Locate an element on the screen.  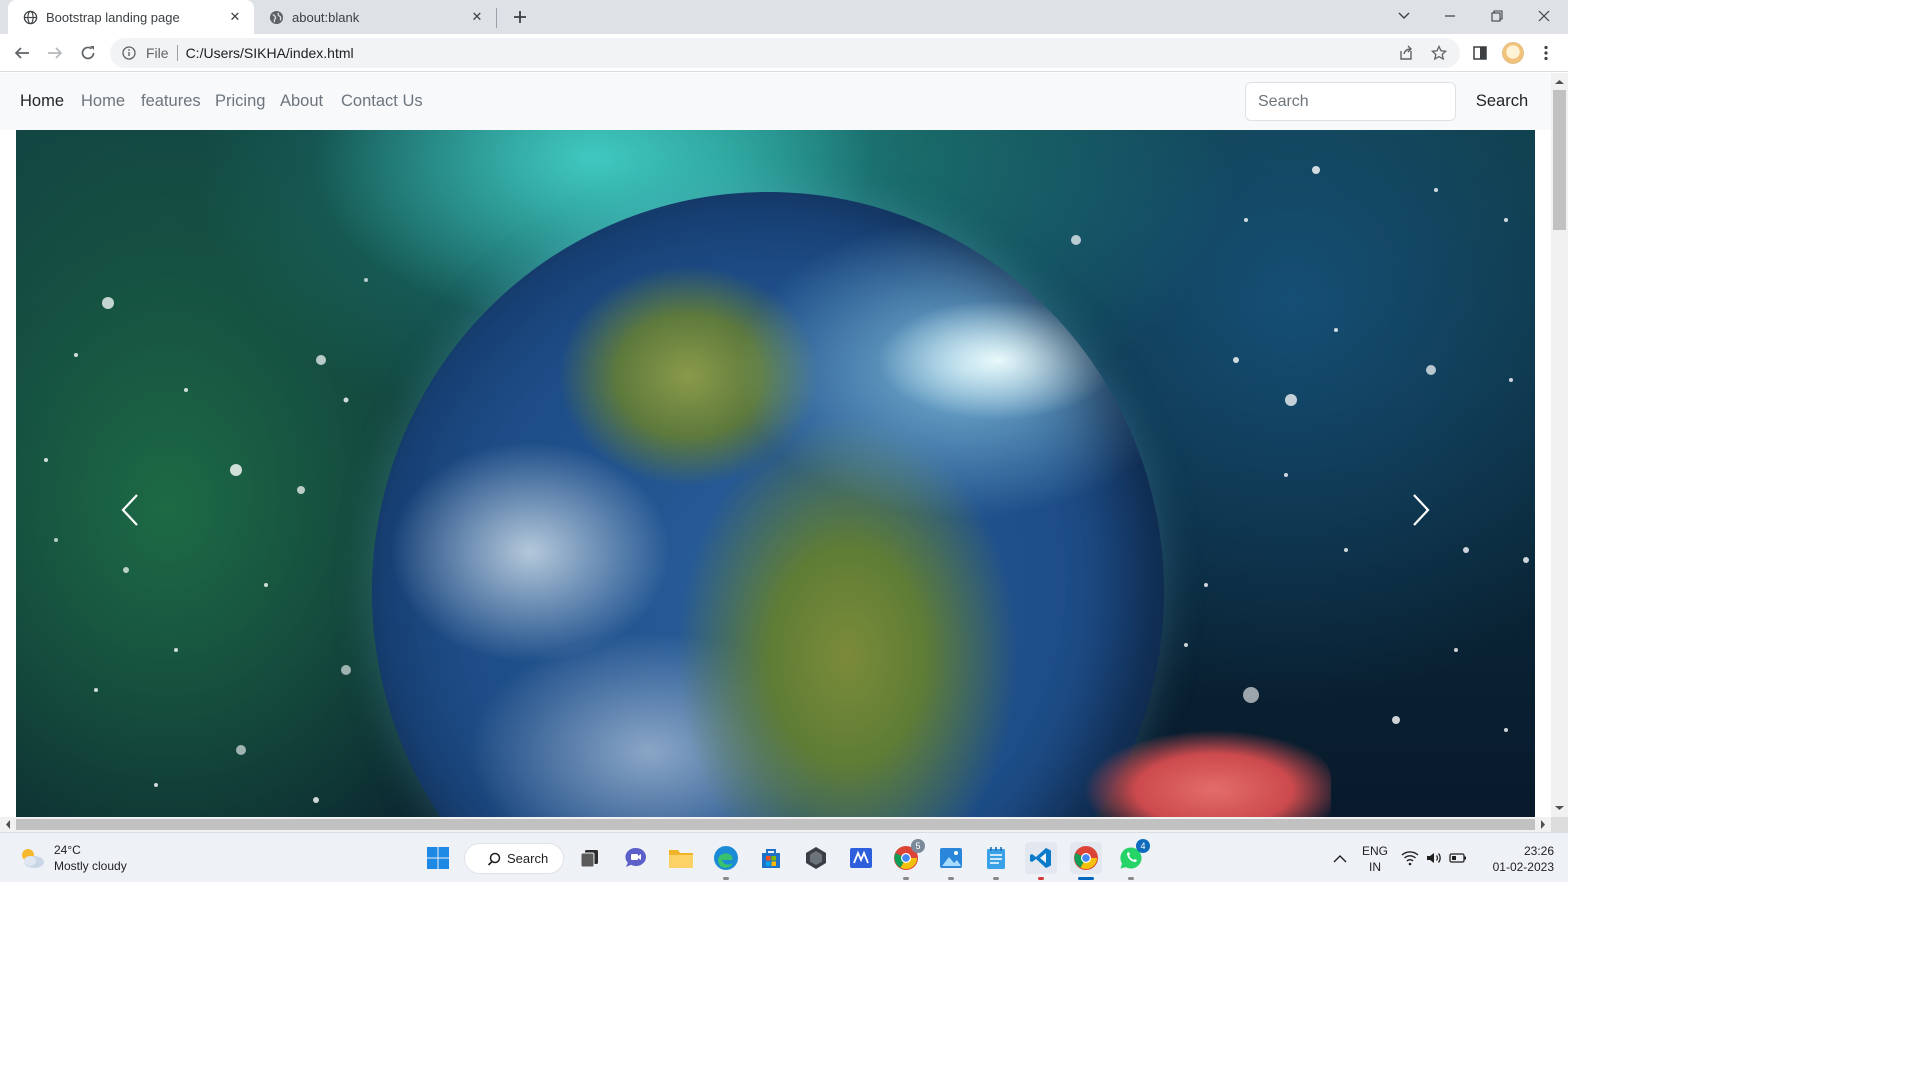
chevron-down-icon is located at coordinates (1404, 15).